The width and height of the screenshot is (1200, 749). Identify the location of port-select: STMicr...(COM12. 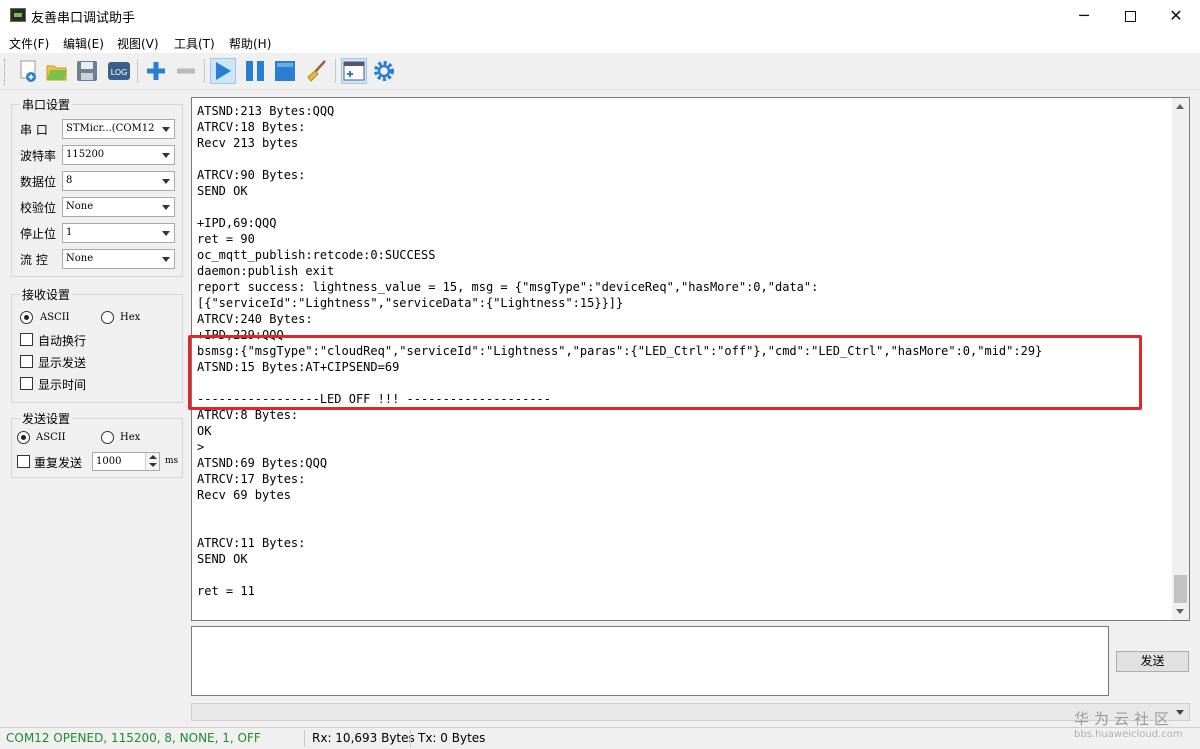
(118, 129).